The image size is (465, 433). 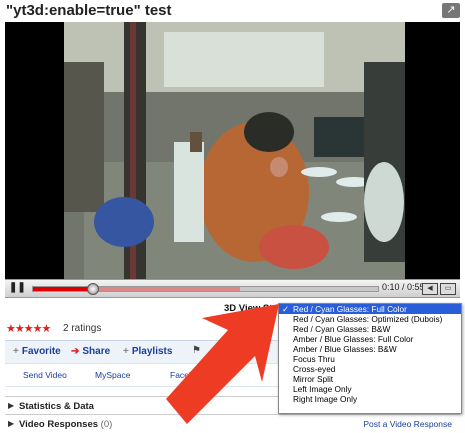 What do you see at coordinates (89, 10) in the screenshot?
I see `video-title: "yt3d:enable=true" test` at bounding box center [89, 10].